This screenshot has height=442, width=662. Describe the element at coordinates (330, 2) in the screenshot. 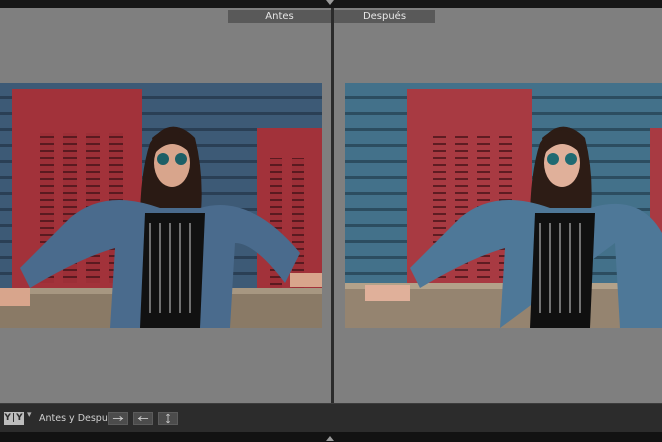

I see `top-panel-toggle-icon` at that location.